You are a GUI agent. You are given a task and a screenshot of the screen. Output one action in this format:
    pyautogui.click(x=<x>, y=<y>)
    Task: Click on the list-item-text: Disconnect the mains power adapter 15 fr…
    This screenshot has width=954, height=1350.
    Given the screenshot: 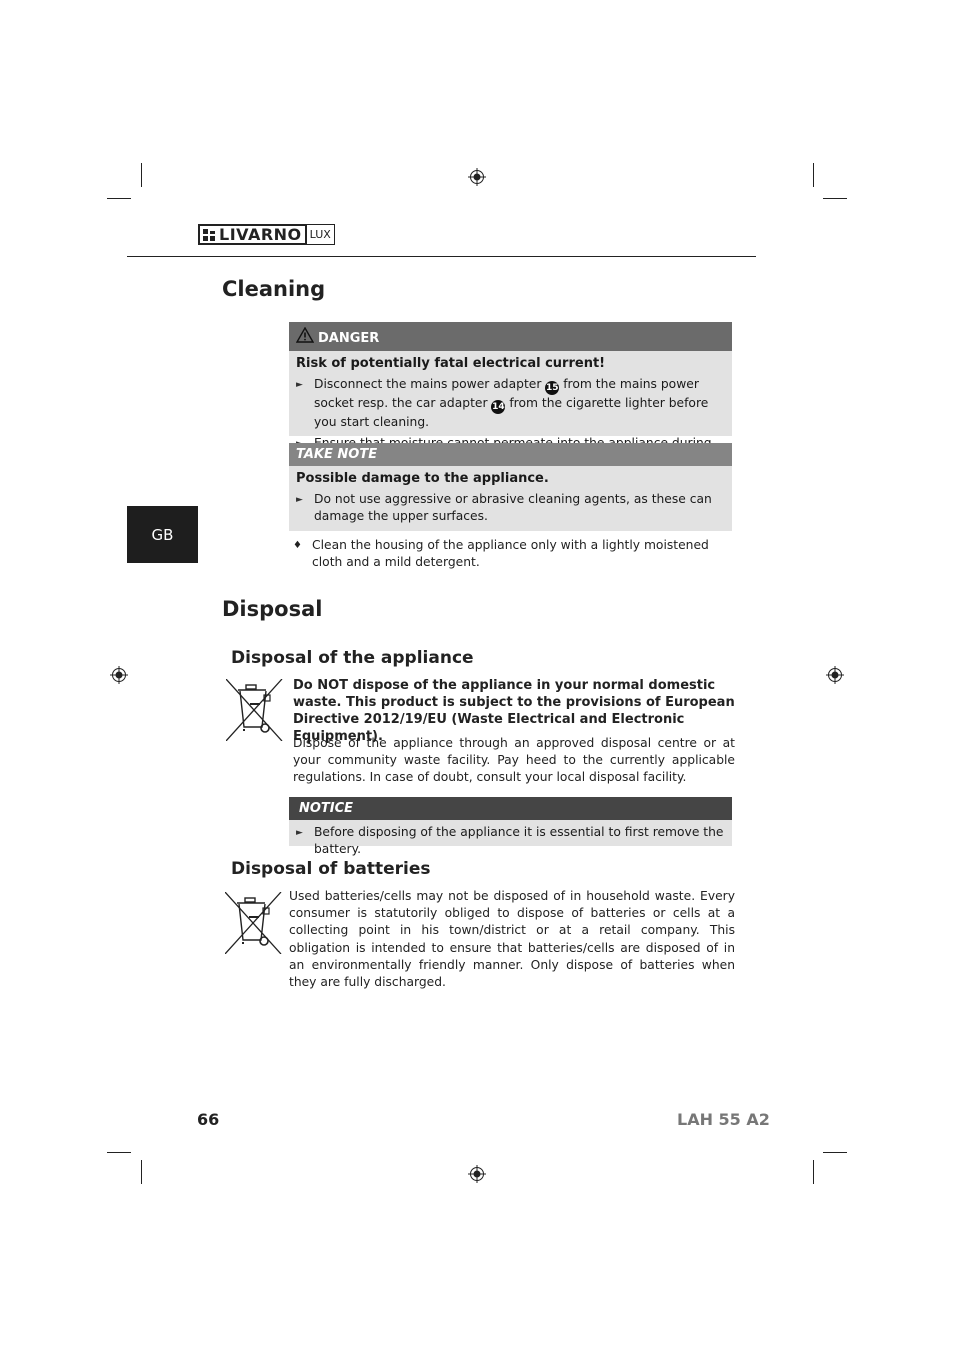 What is the action you would take?
    pyautogui.click(x=511, y=403)
    